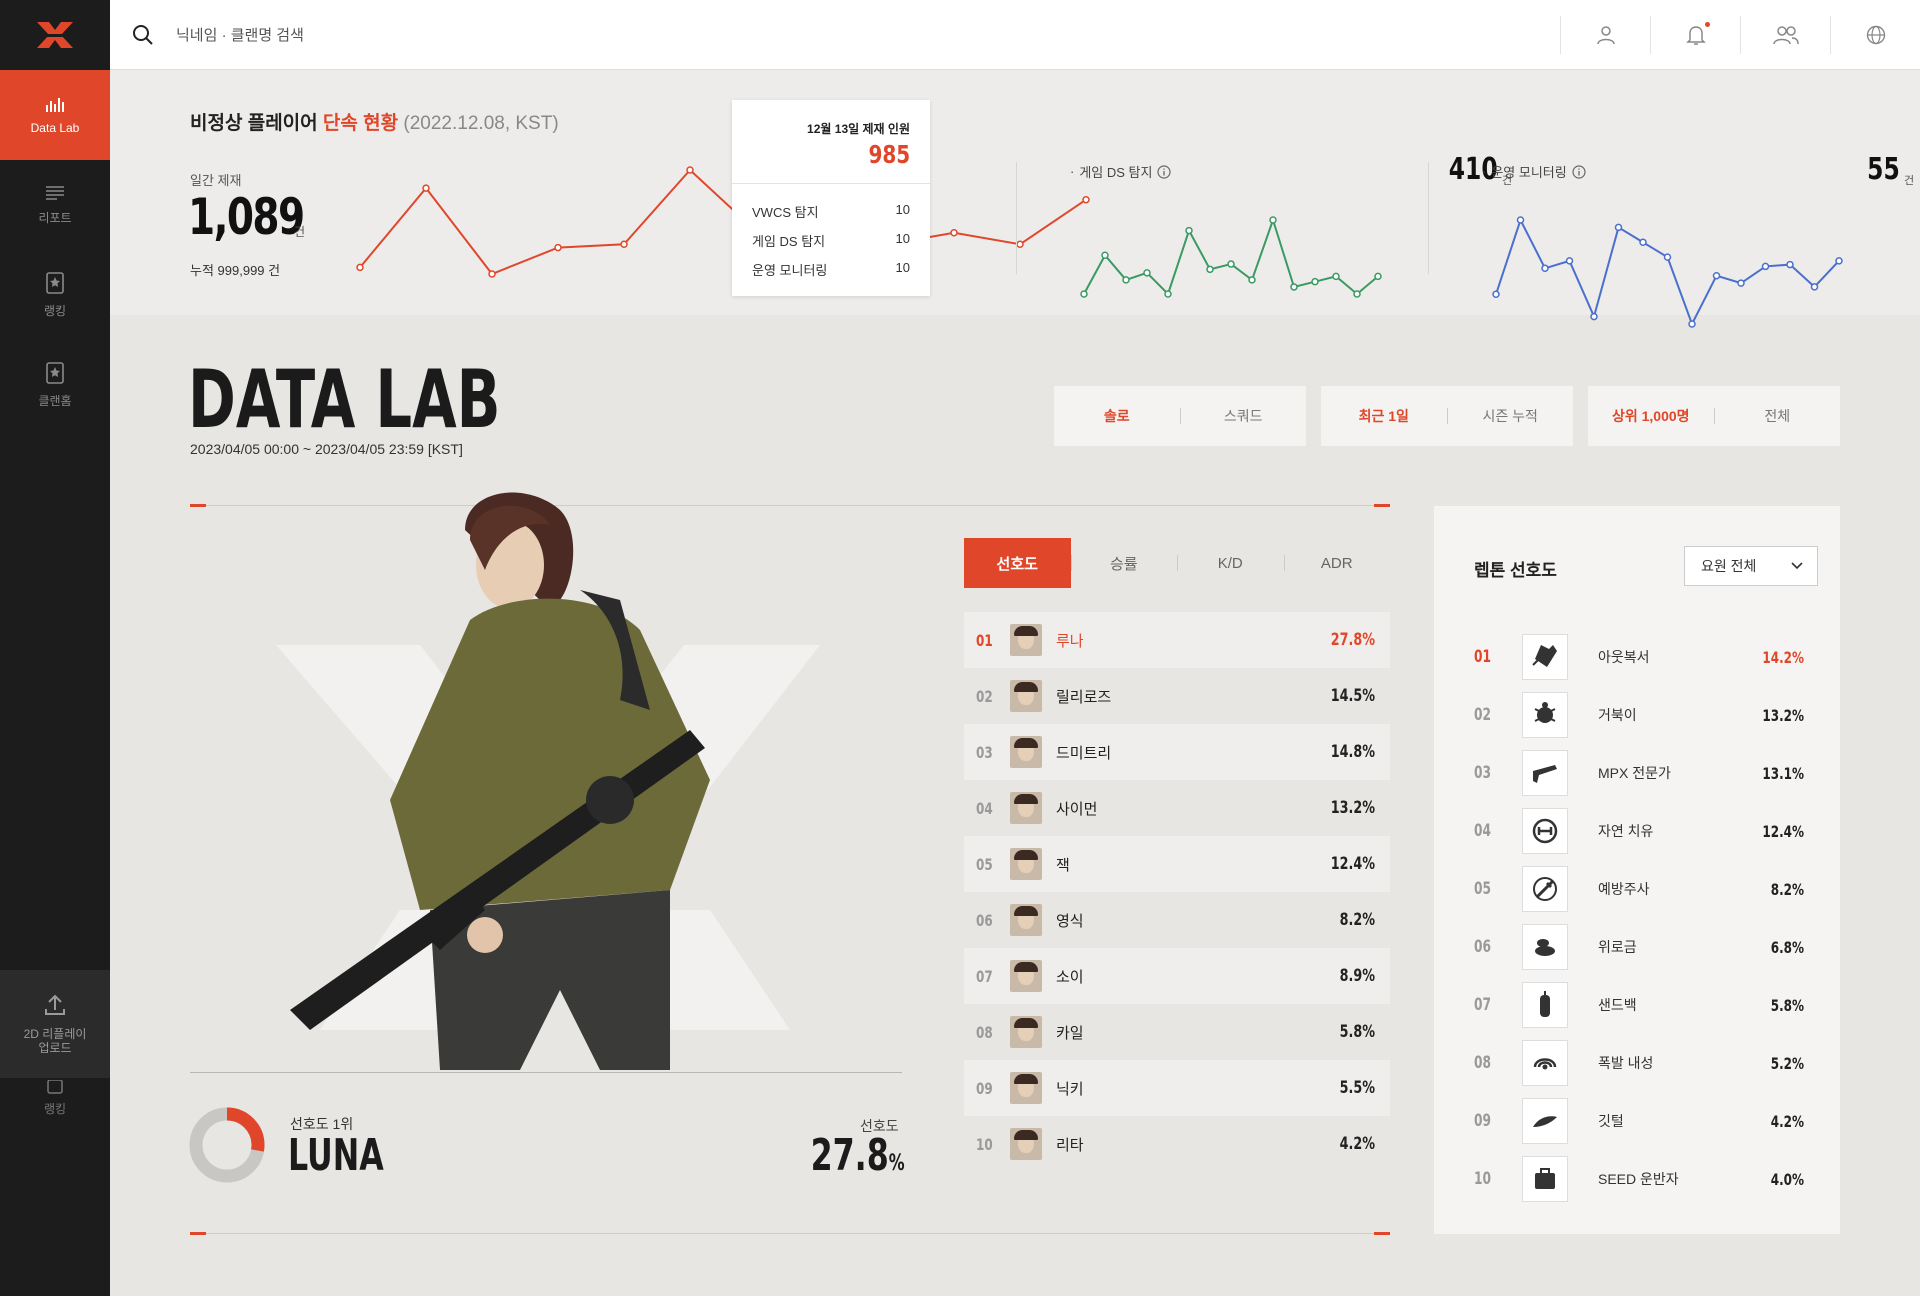 This screenshot has width=1920, height=1296. What do you see at coordinates (1651, 416) in the screenshot?
I see `filter-top1000-button: 상위 1,000명` at bounding box center [1651, 416].